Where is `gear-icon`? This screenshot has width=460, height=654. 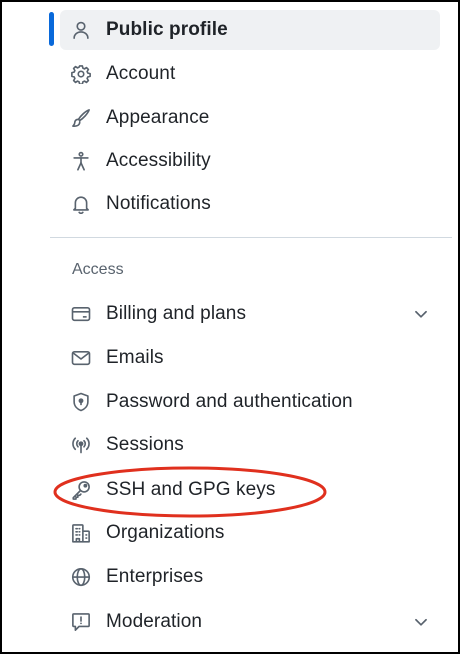
gear-icon is located at coordinates (81, 74).